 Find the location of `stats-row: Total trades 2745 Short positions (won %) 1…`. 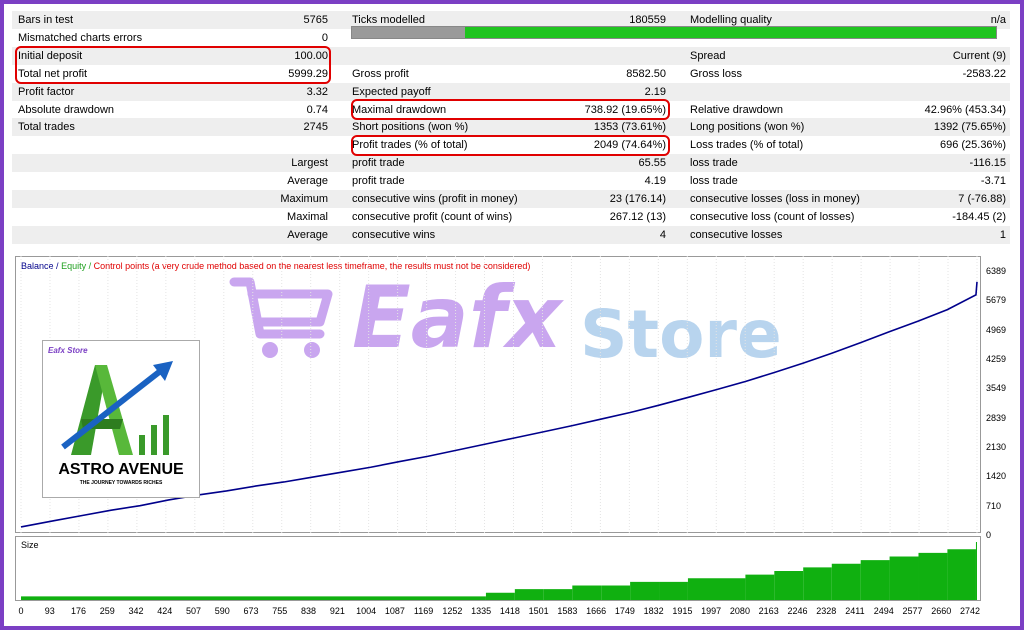

stats-row: Total trades 2745 Short positions (won %) 1… is located at coordinates (511, 127).